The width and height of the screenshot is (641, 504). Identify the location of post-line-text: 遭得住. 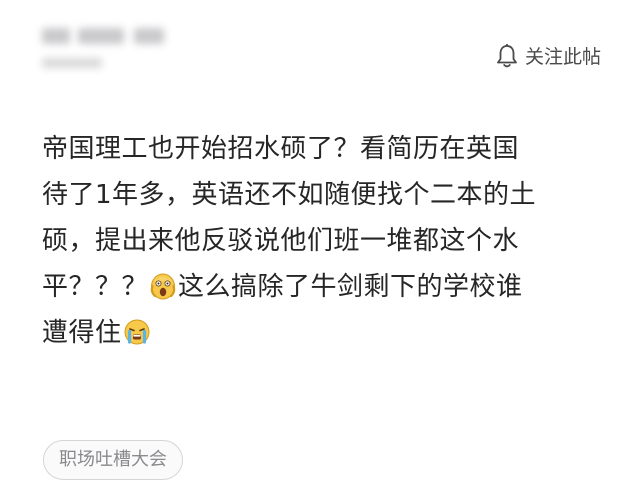
(82, 333).